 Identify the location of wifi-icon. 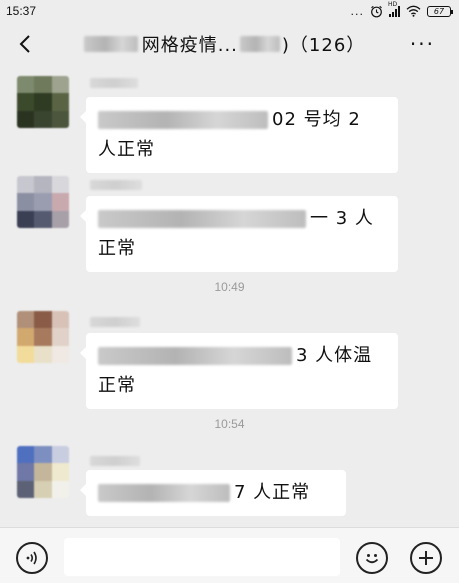
(413, 11).